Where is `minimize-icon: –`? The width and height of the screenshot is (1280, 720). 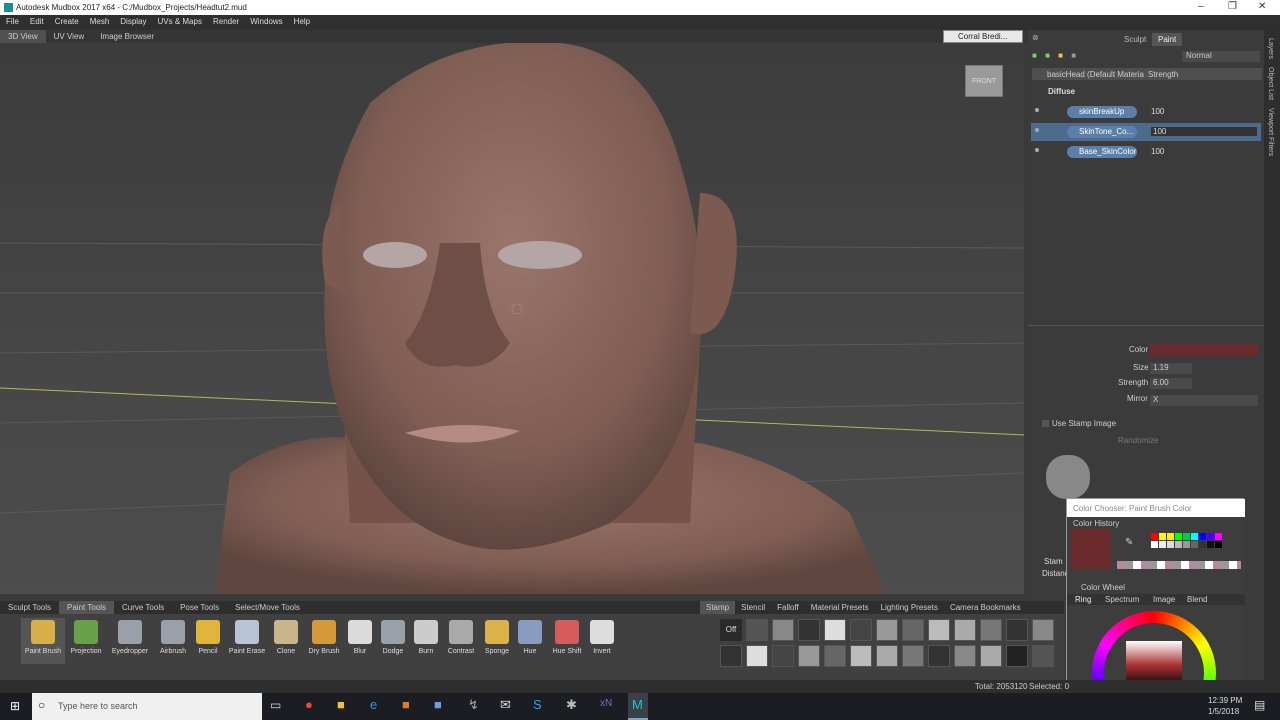
minimize-icon: – is located at coordinates (1201, 6).